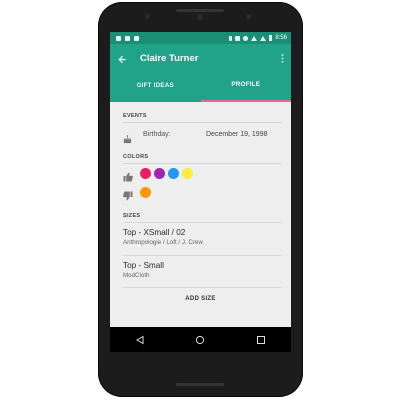 The height and width of the screenshot is (400, 400). Describe the element at coordinates (231, 38) in the screenshot. I see `bluetooth-icon` at that location.